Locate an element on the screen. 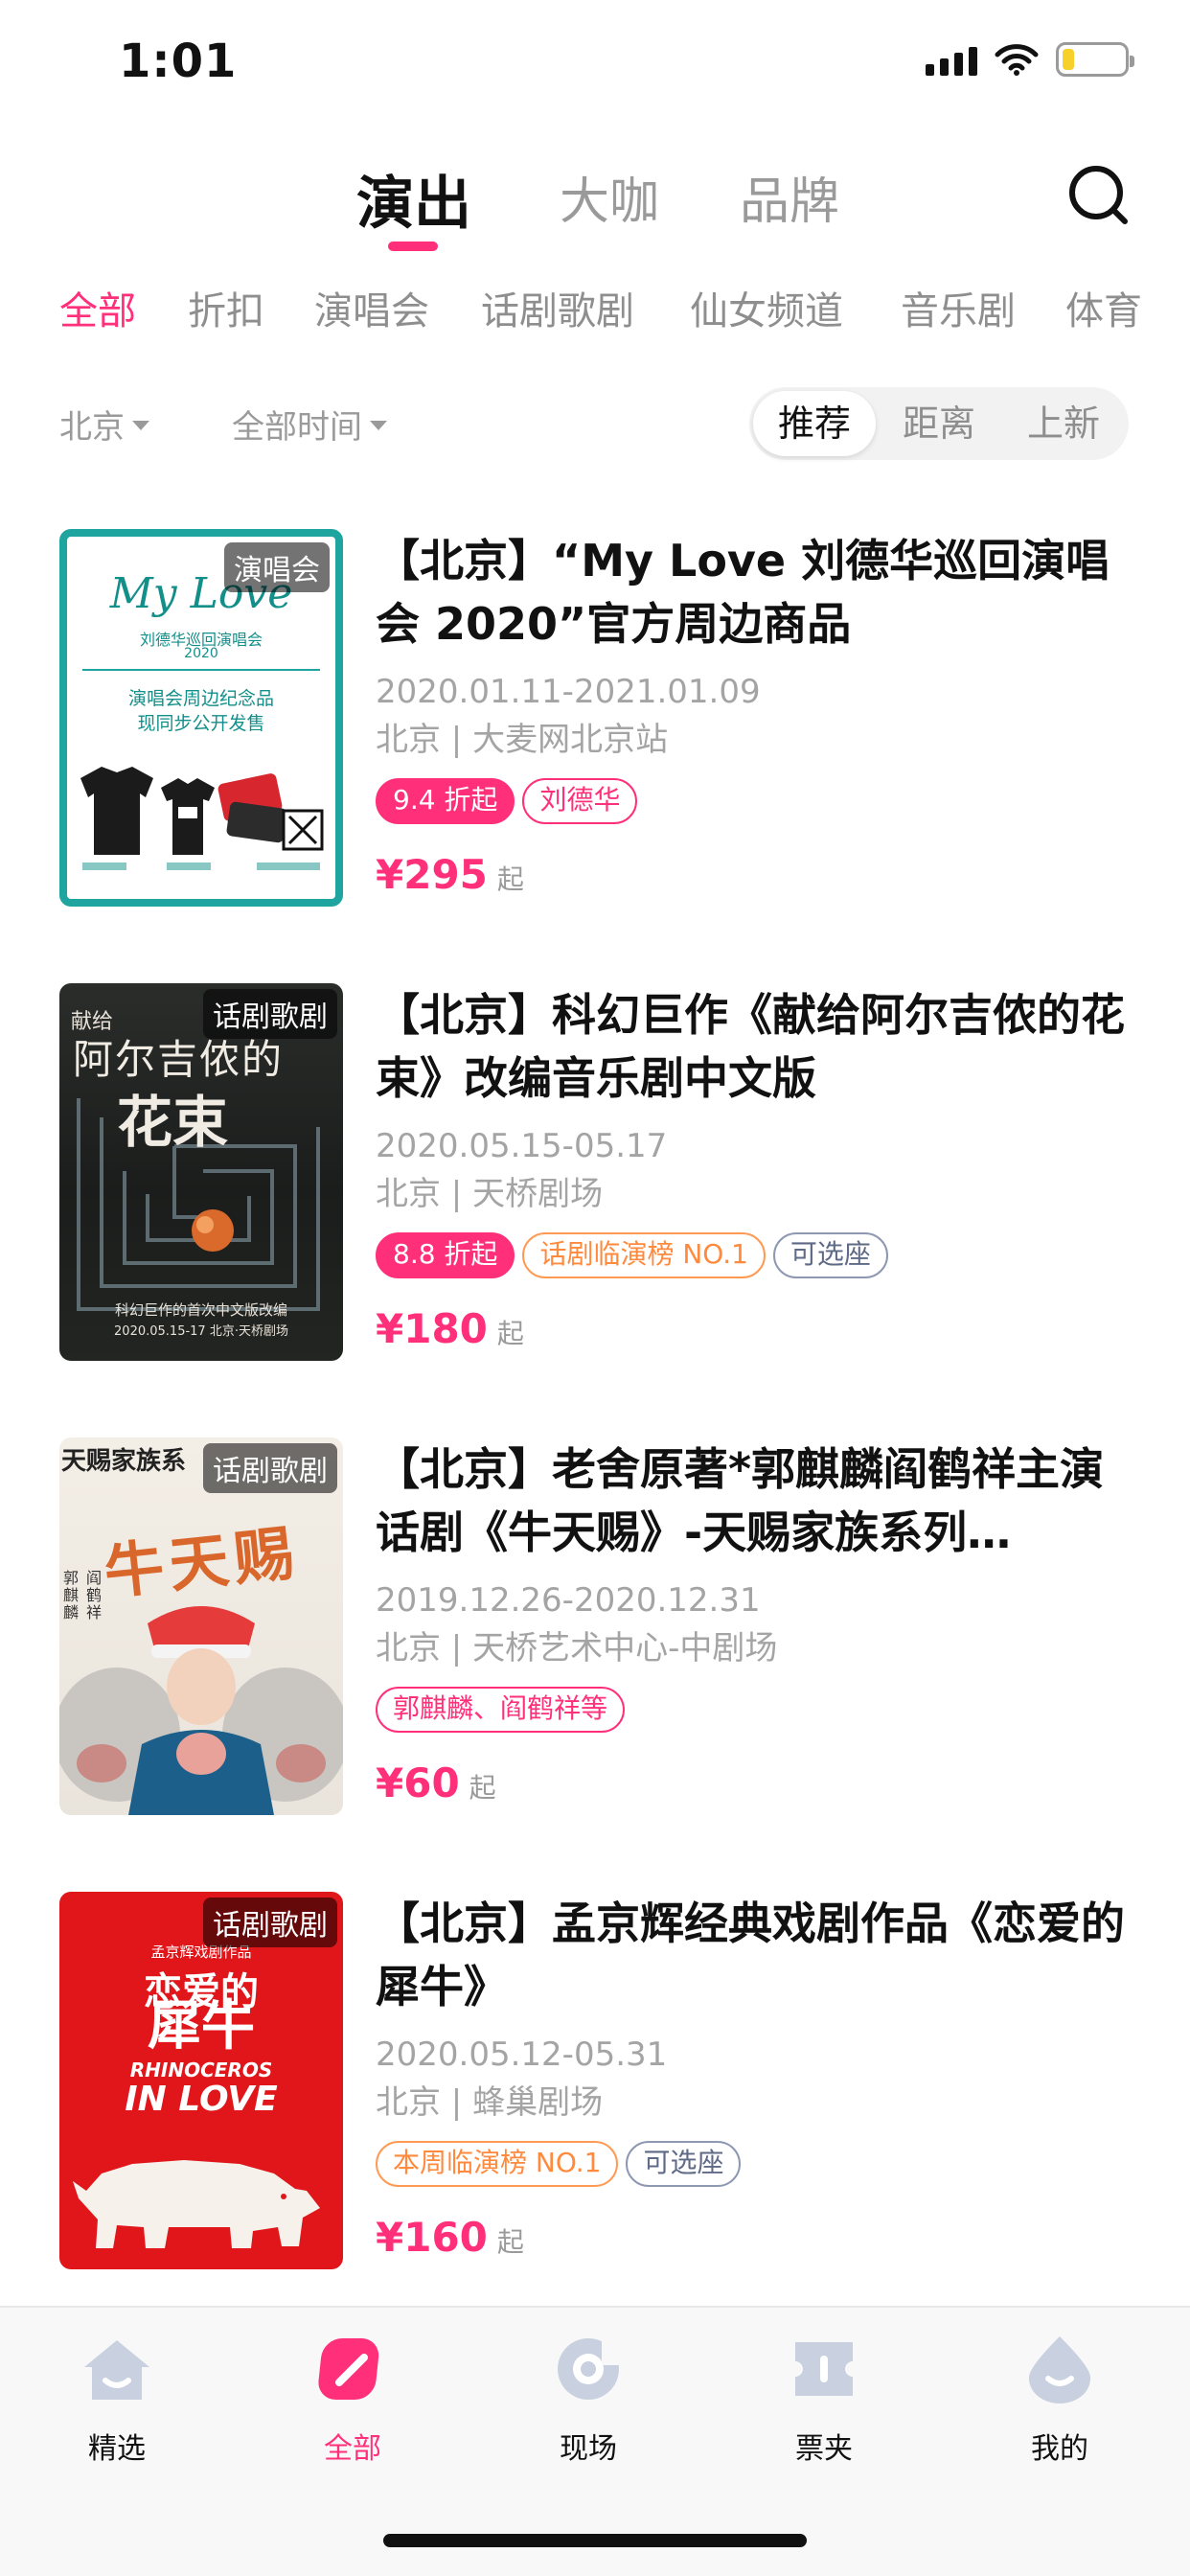 The width and height of the screenshot is (1190, 2576). search-button is located at coordinates (1099, 195).